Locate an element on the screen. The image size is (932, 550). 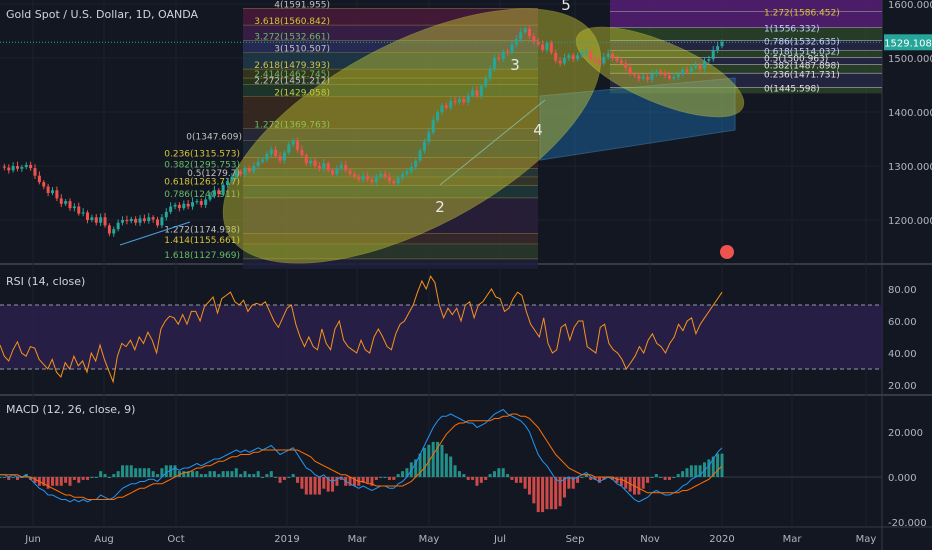
price-badge-label: 1529.108 is located at coordinates (908, 43).